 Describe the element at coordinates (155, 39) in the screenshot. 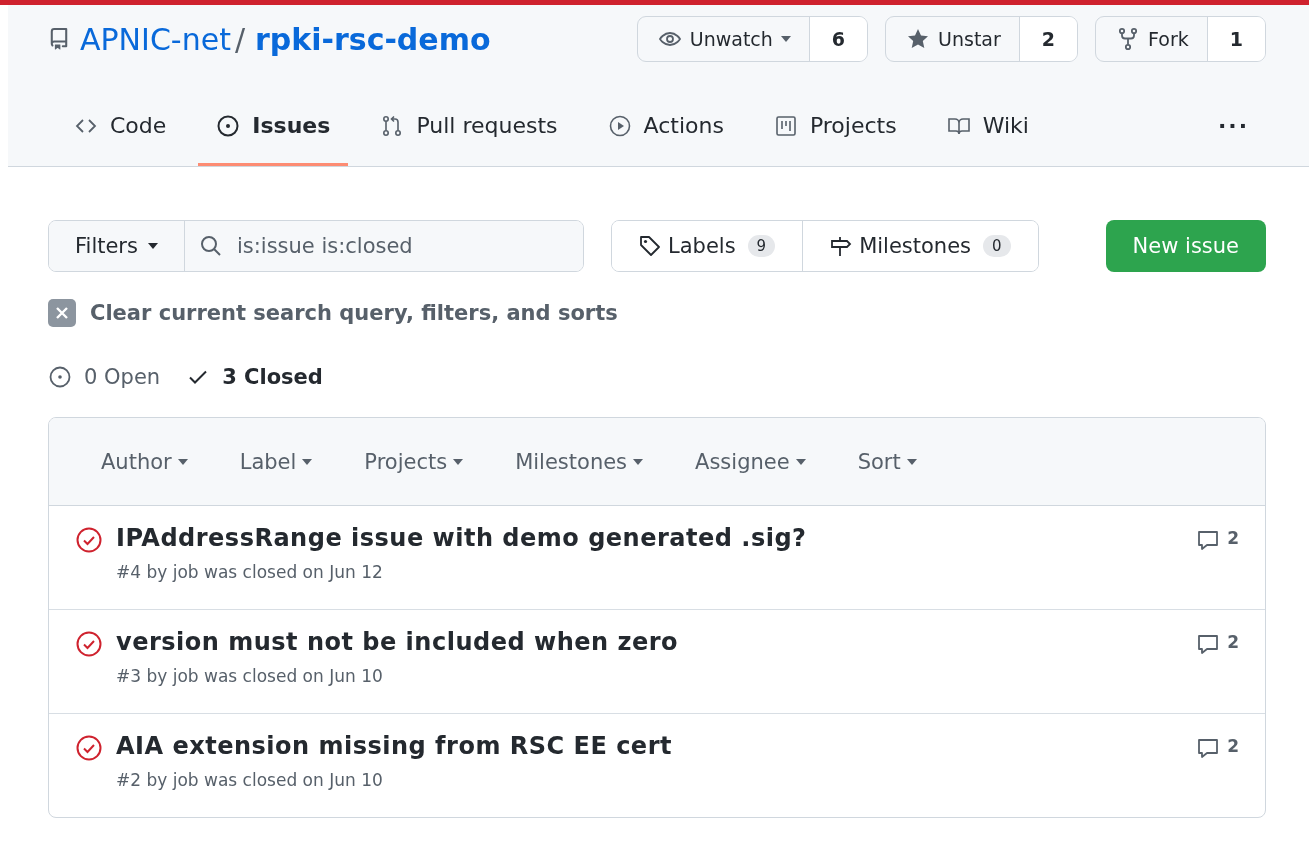

I see `owner-link: APNIC-net` at that location.